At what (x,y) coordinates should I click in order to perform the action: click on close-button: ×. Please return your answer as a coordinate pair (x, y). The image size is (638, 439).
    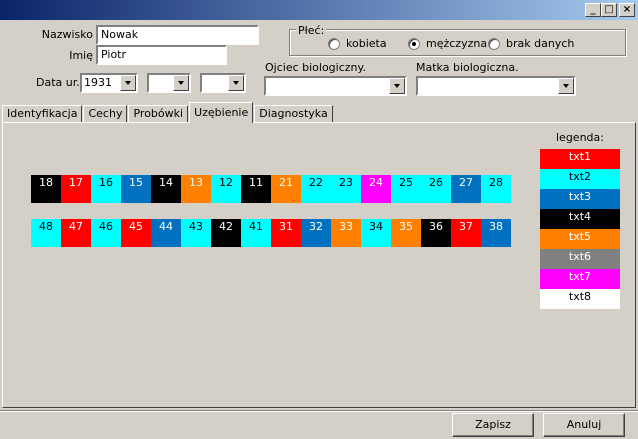
    Looking at the image, I should click on (627, 10).